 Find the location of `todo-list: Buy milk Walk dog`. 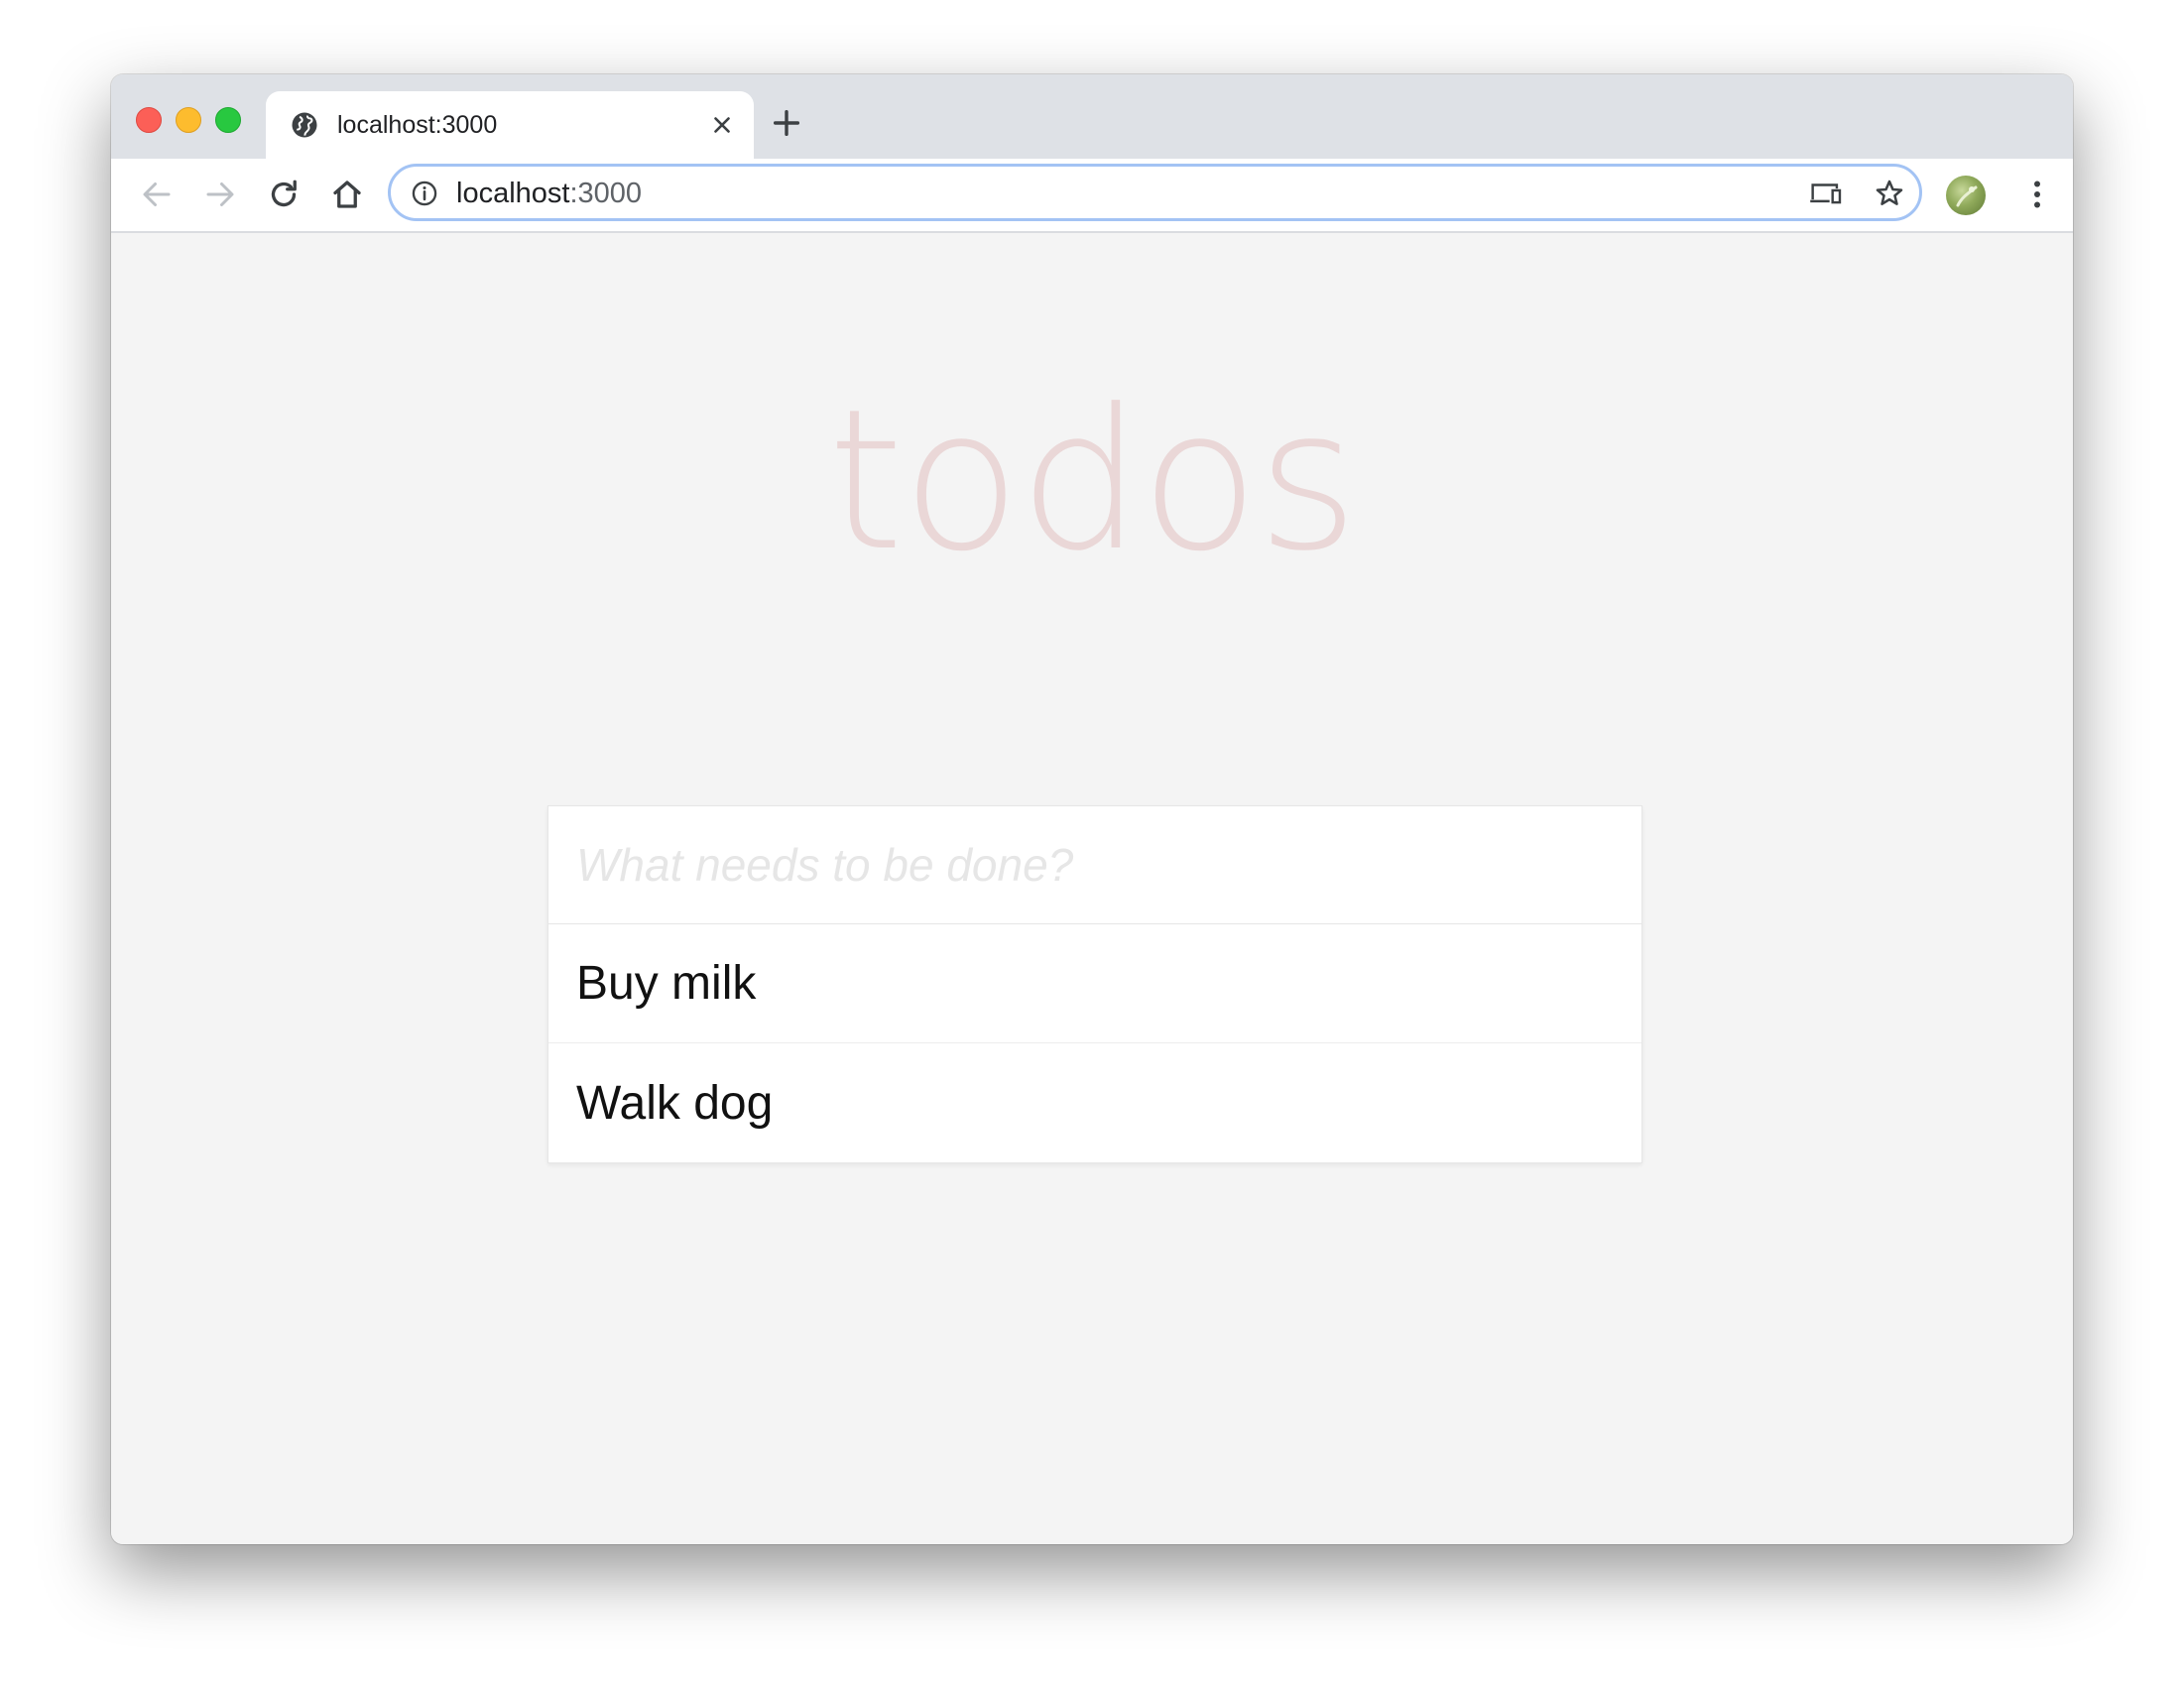

todo-list: Buy milk Walk dog is located at coordinates (1094, 1043).